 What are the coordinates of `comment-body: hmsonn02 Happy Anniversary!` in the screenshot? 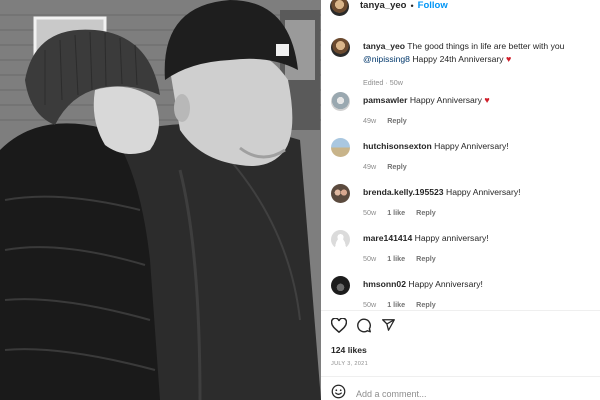 It's located at (477, 284).